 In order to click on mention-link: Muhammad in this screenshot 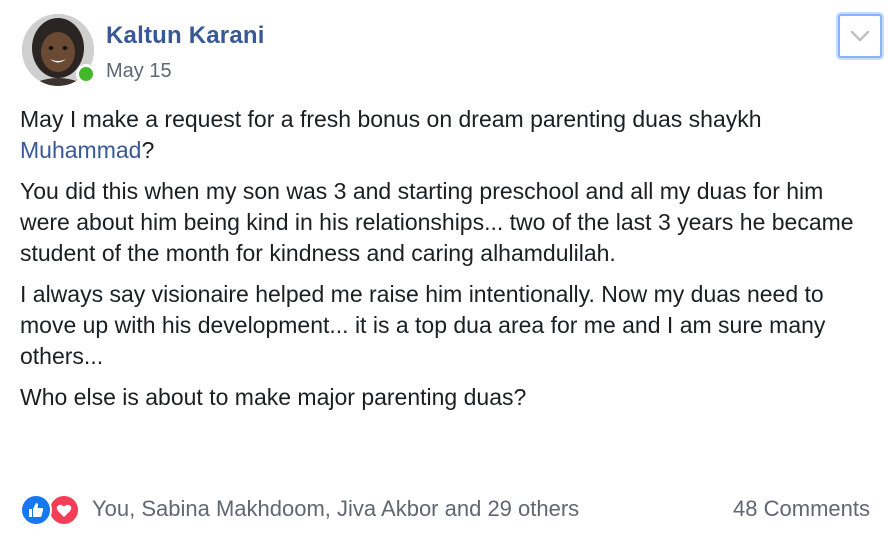, I will do `click(80, 150)`.